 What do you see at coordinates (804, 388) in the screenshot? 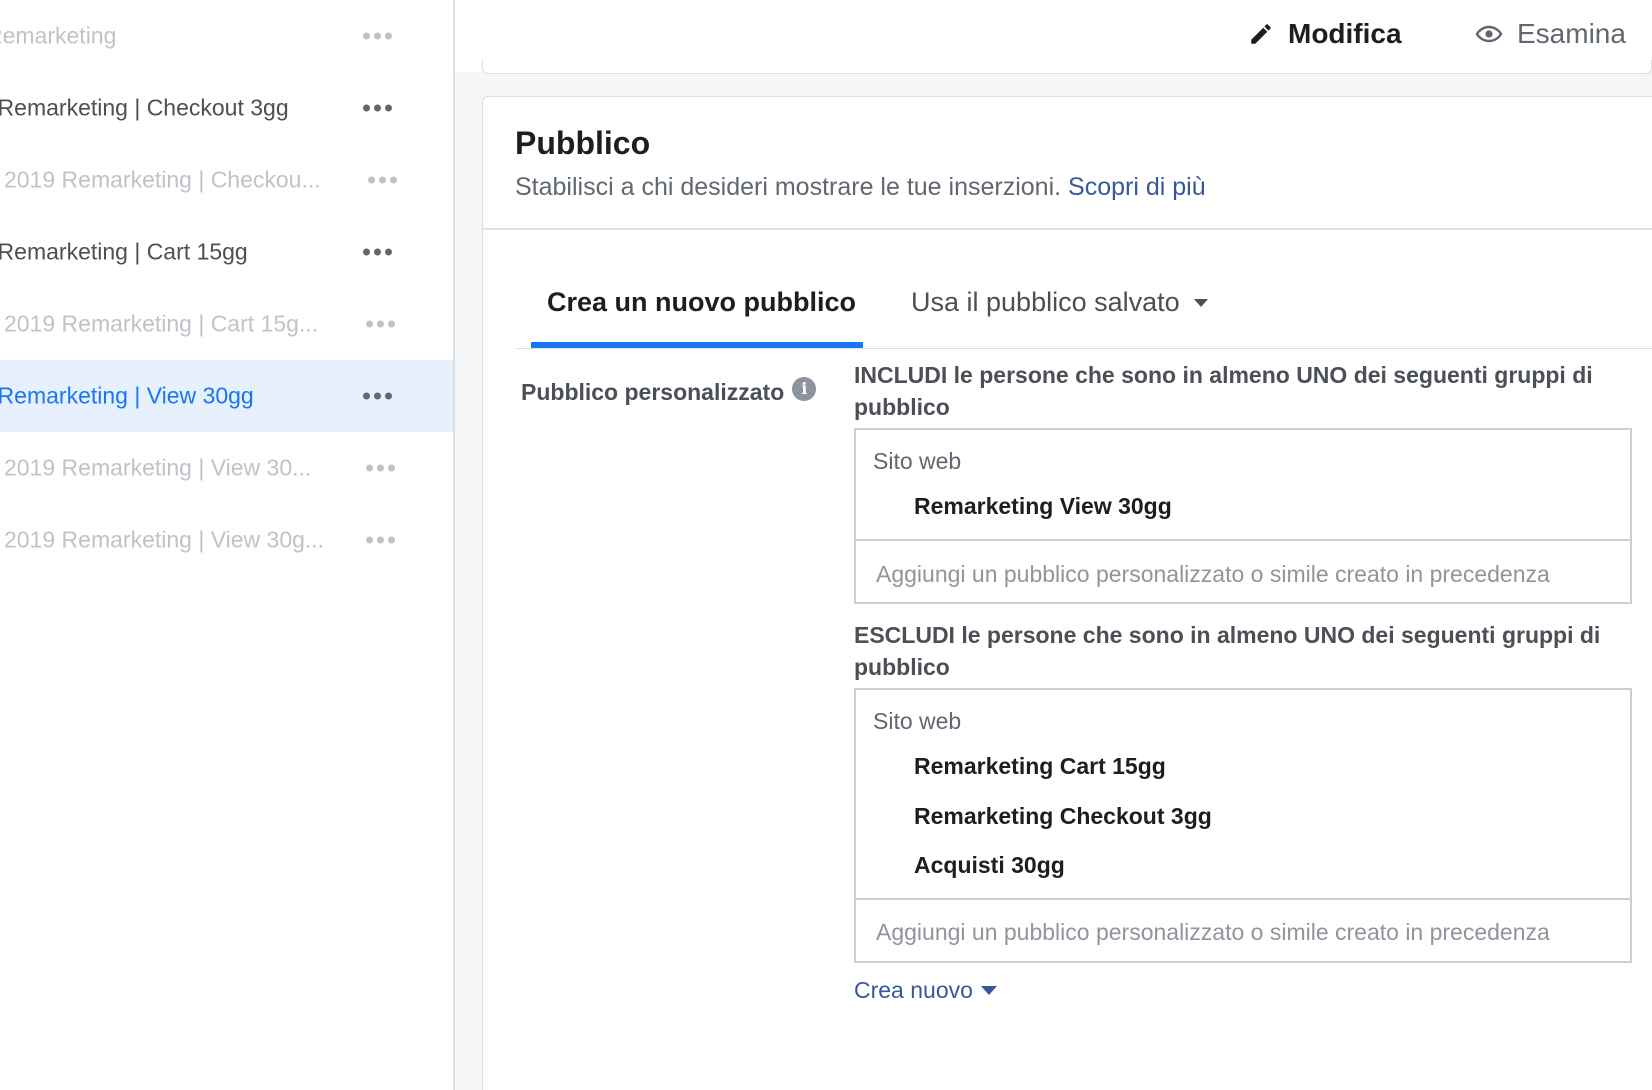
I see `info-icon: i` at bounding box center [804, 388].